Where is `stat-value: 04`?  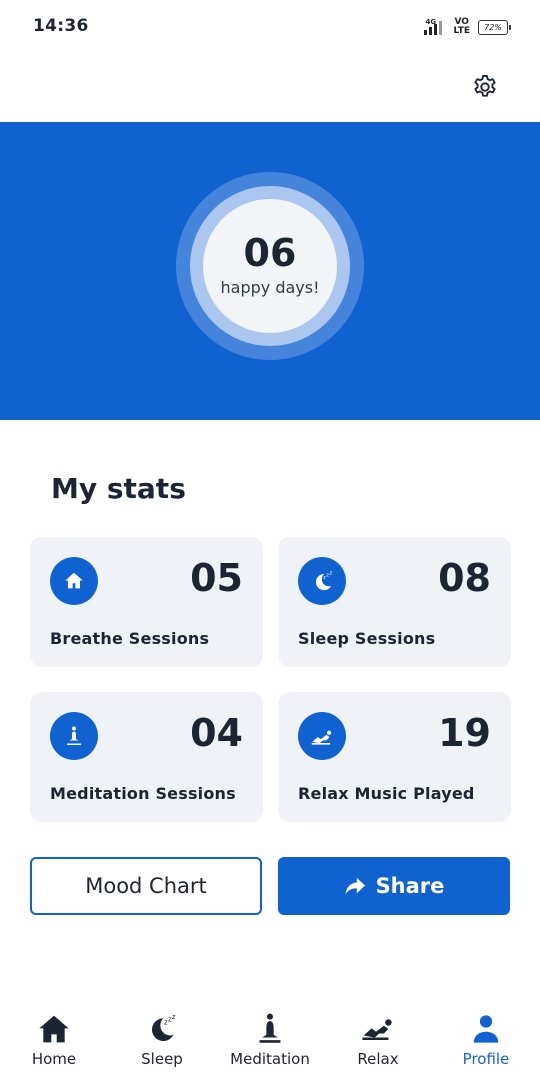
stat-value: 04 is located at coordinates (216, 733).